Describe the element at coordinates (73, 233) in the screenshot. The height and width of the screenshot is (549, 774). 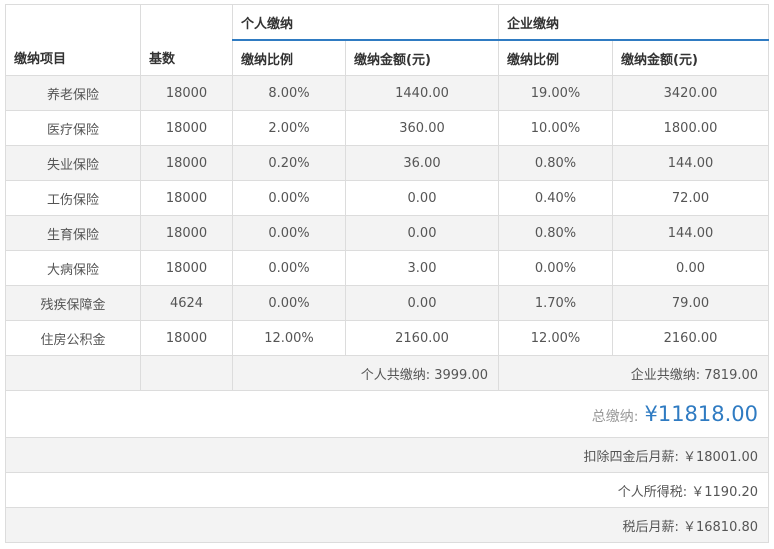
I see `item-name: 生育保险` at that location.